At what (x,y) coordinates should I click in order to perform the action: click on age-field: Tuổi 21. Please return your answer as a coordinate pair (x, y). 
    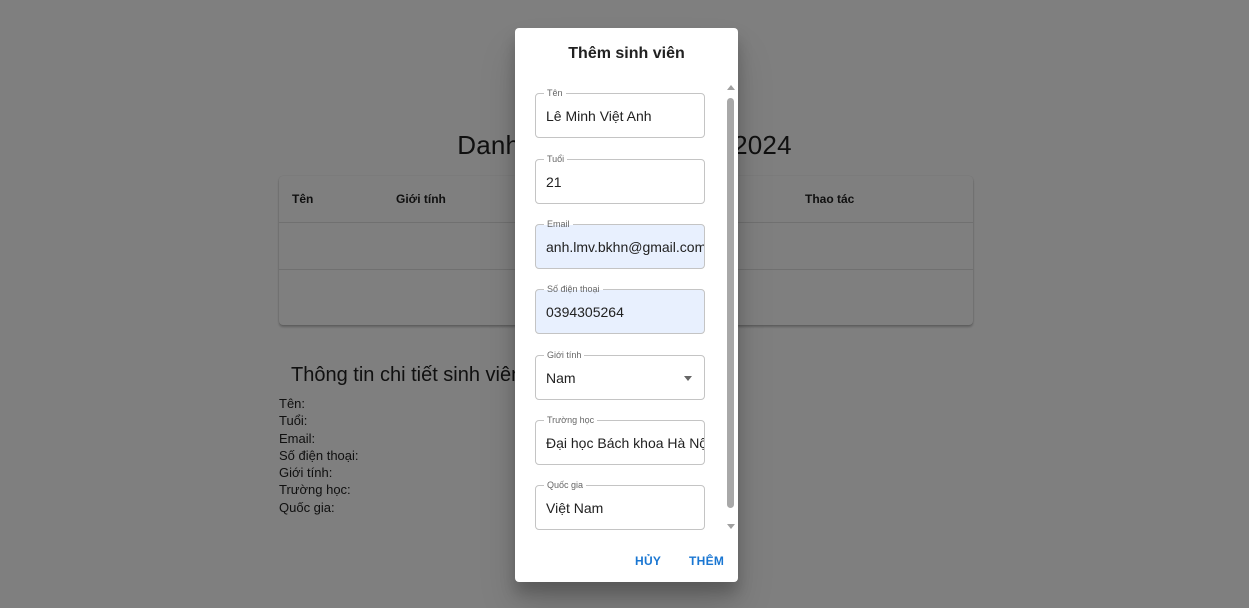
    Looking at the image, I should click on (620, 179).